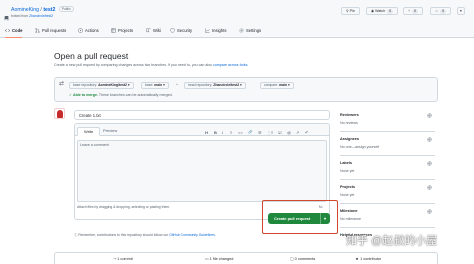 This screenshot has height=264, width=474. What do you see at coordinates (254, 30) in the screenshot?
I see `tab-settings-label: Settings` at bounding box center [254, 30].